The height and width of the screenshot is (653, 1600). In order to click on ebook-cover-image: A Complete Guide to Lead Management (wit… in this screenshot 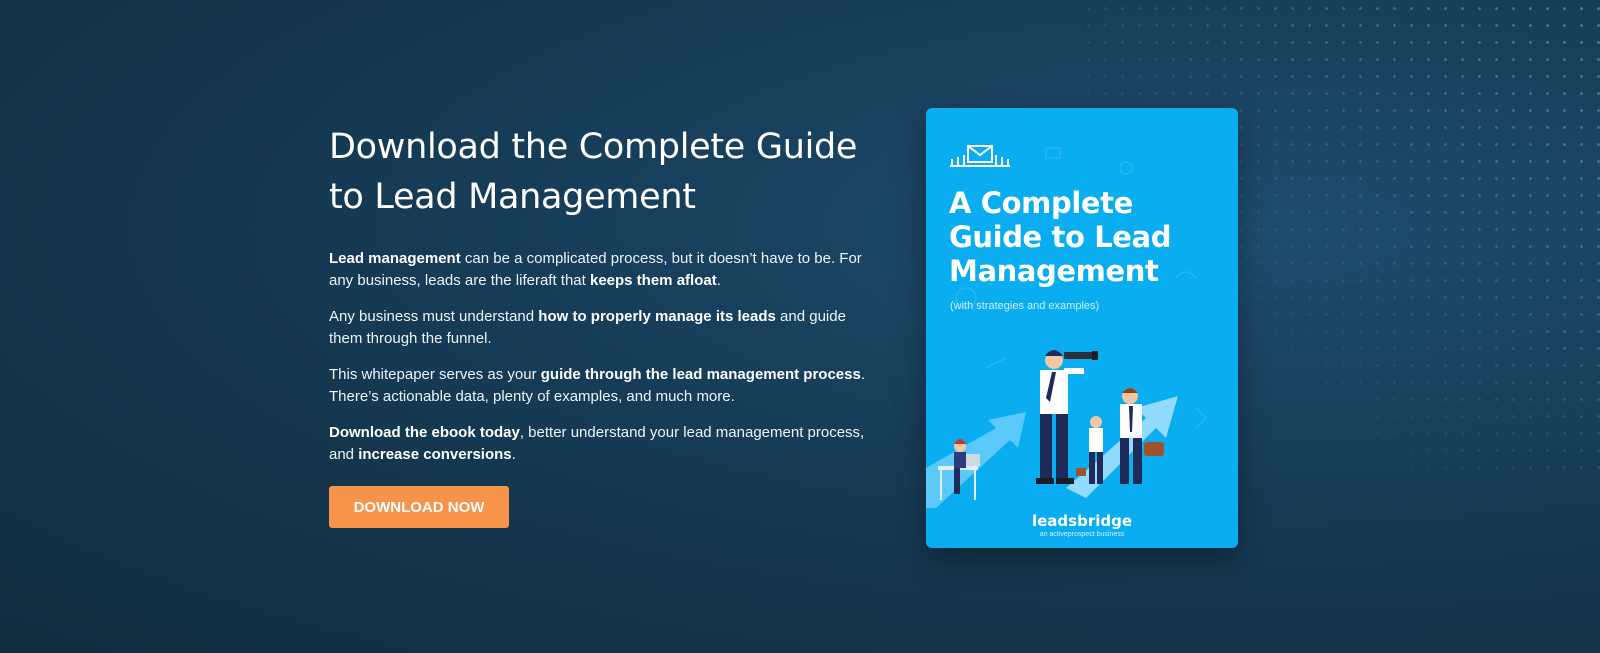, I will do `click(1082, 328)`.